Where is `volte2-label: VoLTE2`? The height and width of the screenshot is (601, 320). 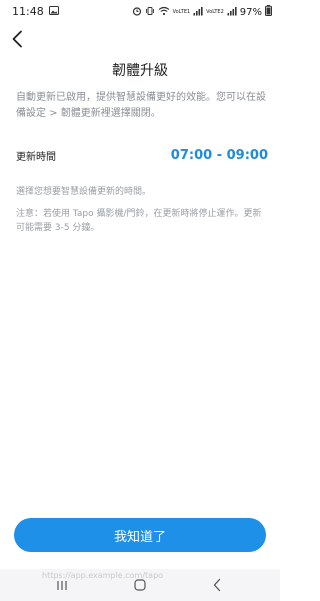
volte2-label: VoLTE2 is located at coordinates (215, 11).